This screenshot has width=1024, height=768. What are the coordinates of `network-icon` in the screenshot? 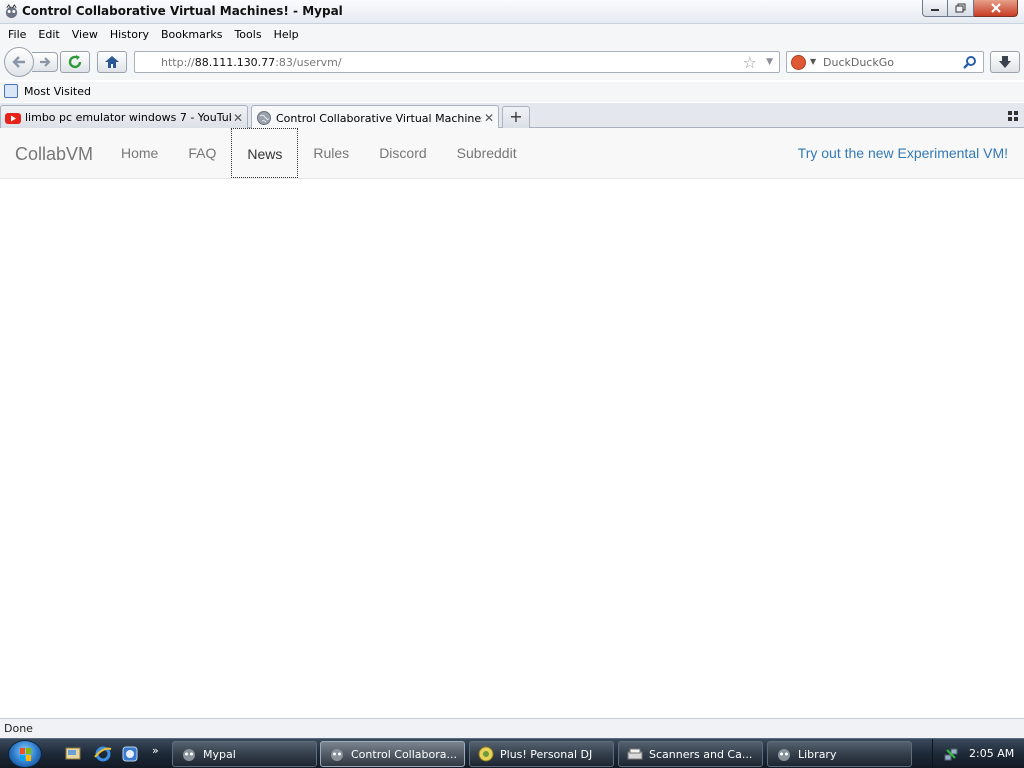 It's located at (951, 754).